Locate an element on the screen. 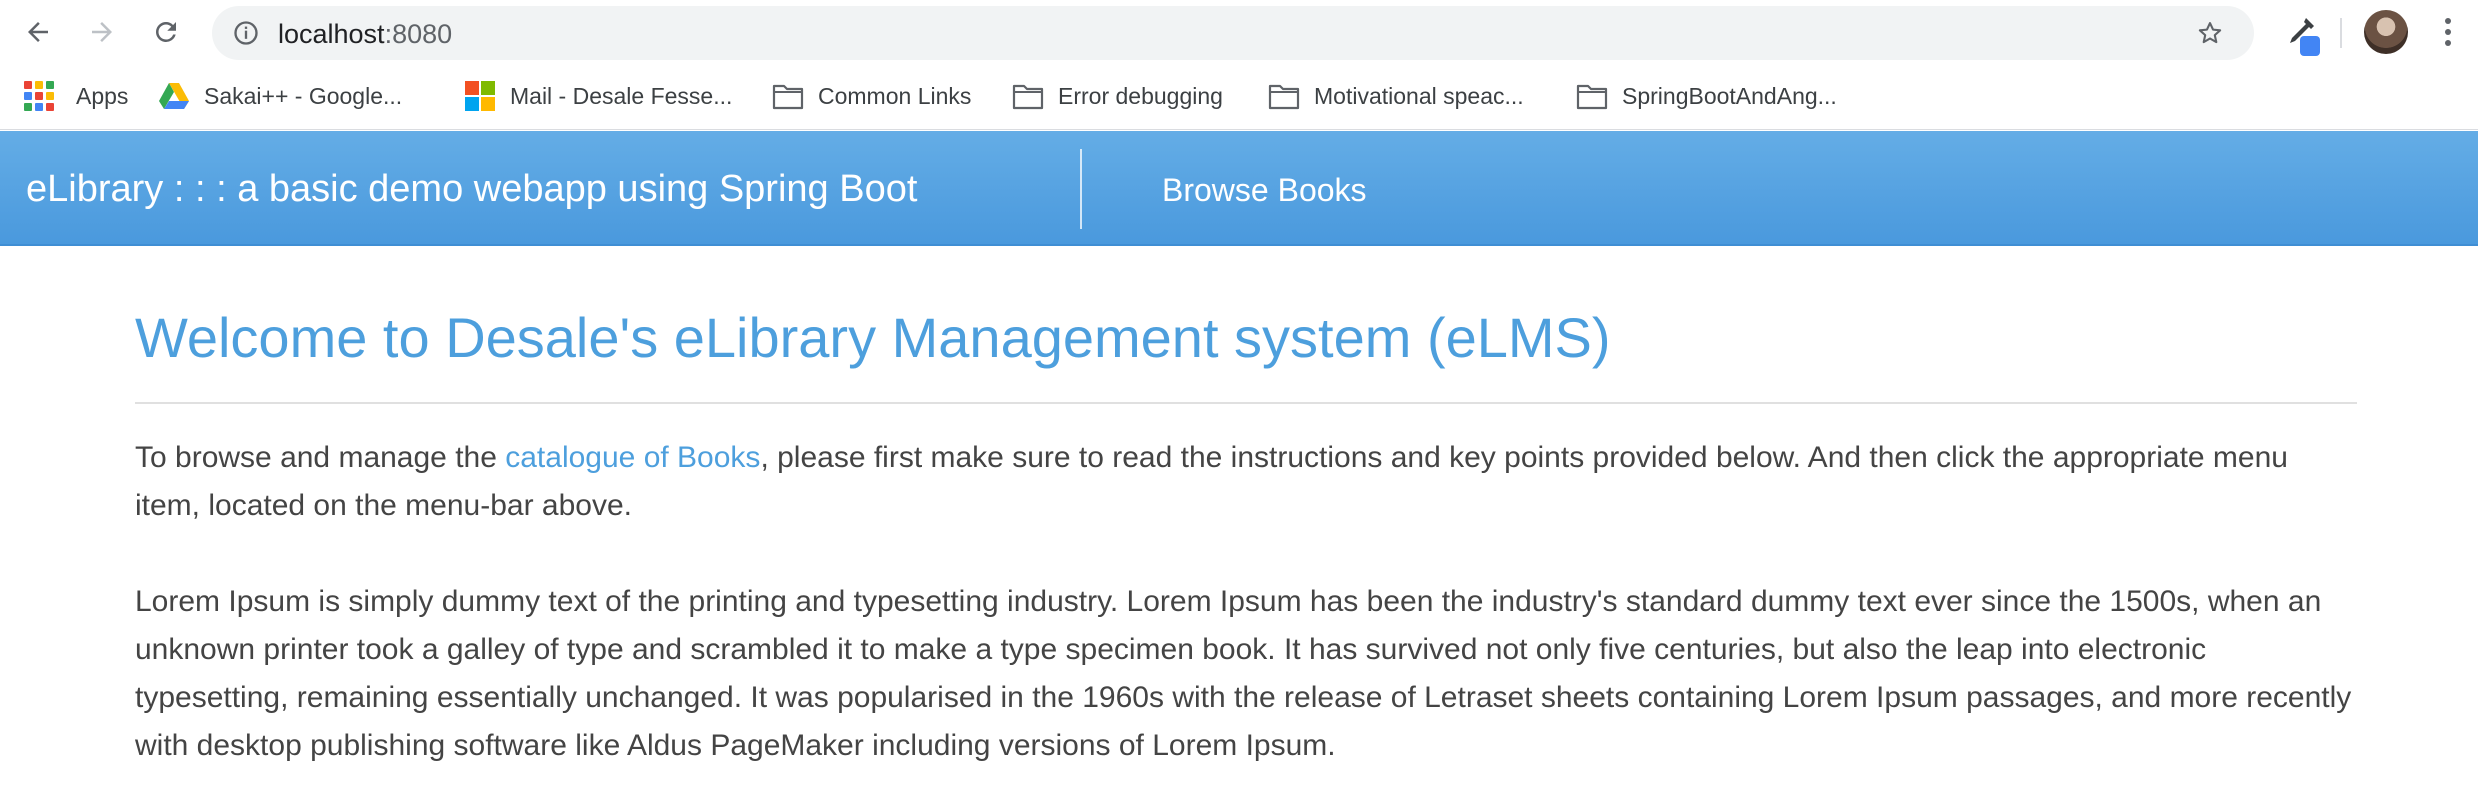 The height and width of the screenshot is (812, 2478). url-port: :8080 is located at coordinates (418, 34).